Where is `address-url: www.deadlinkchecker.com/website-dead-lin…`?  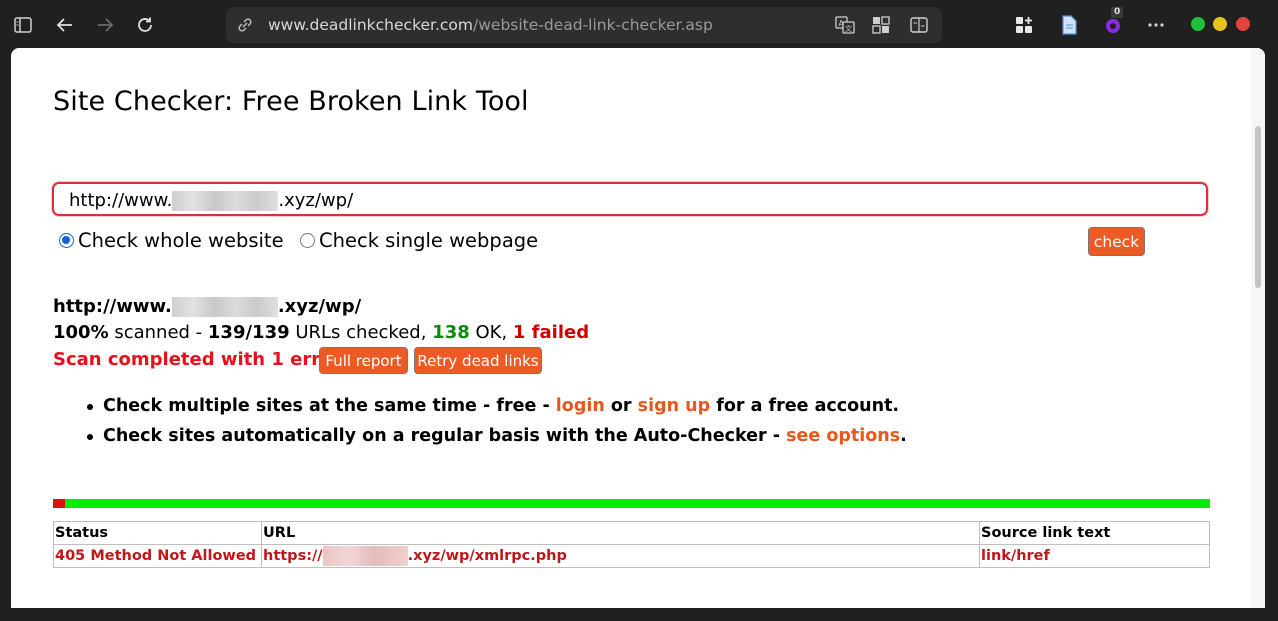 address-url: www.deadlinkchecker.com/website-dead-lin… is located at coordinates (490, 25).